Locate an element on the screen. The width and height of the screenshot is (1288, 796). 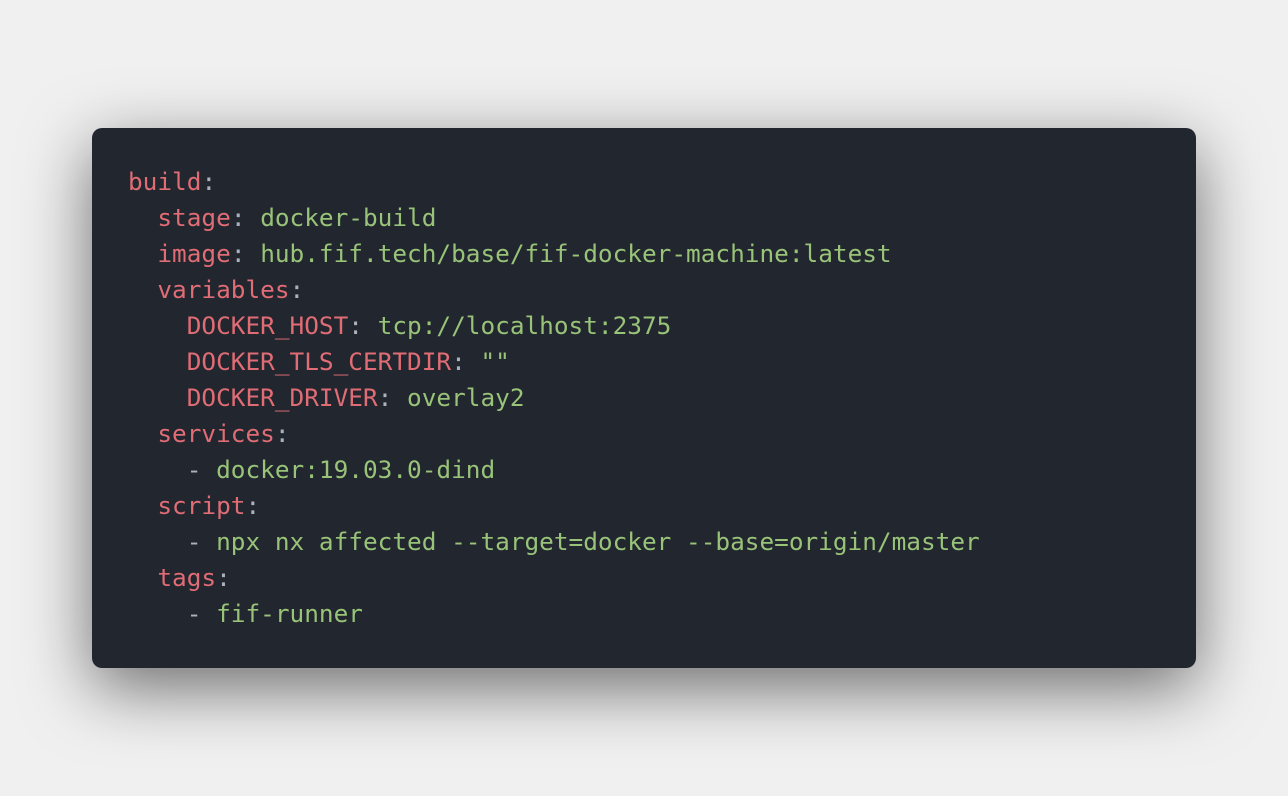
yaml-key: variables is located at coordinates (223, 289).